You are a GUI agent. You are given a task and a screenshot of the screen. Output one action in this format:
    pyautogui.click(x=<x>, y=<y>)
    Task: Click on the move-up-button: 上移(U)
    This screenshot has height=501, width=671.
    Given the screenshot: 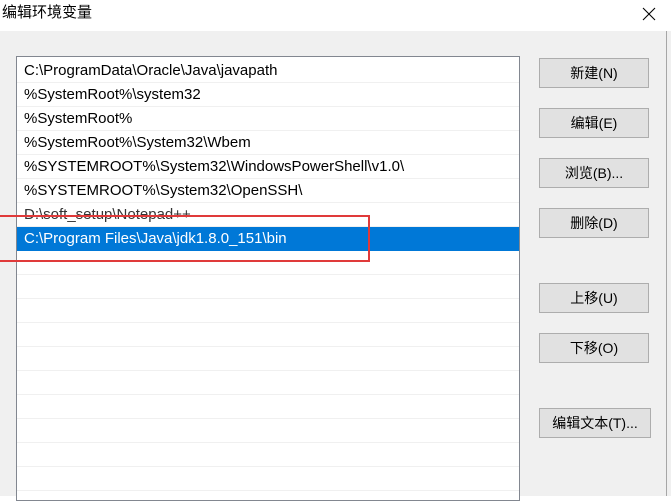 What is the action you would take?
    pyautogui.click(x=594, y=298)
    